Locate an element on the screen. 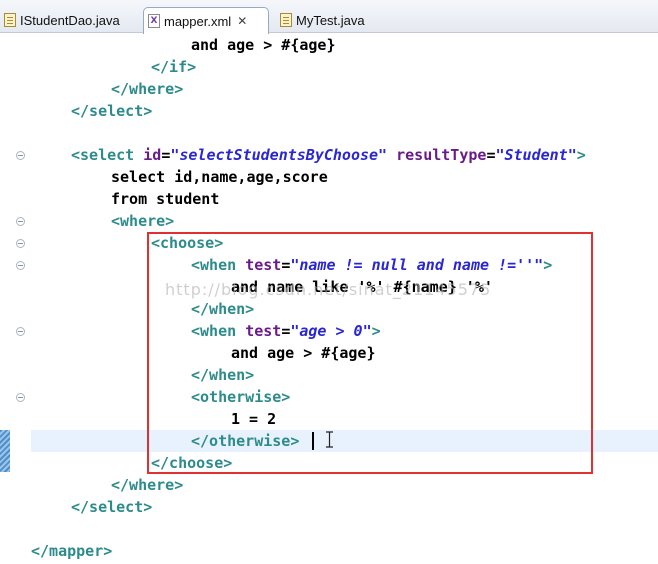  code-line: select id,name,age,score is located at coordinates (219, 177).